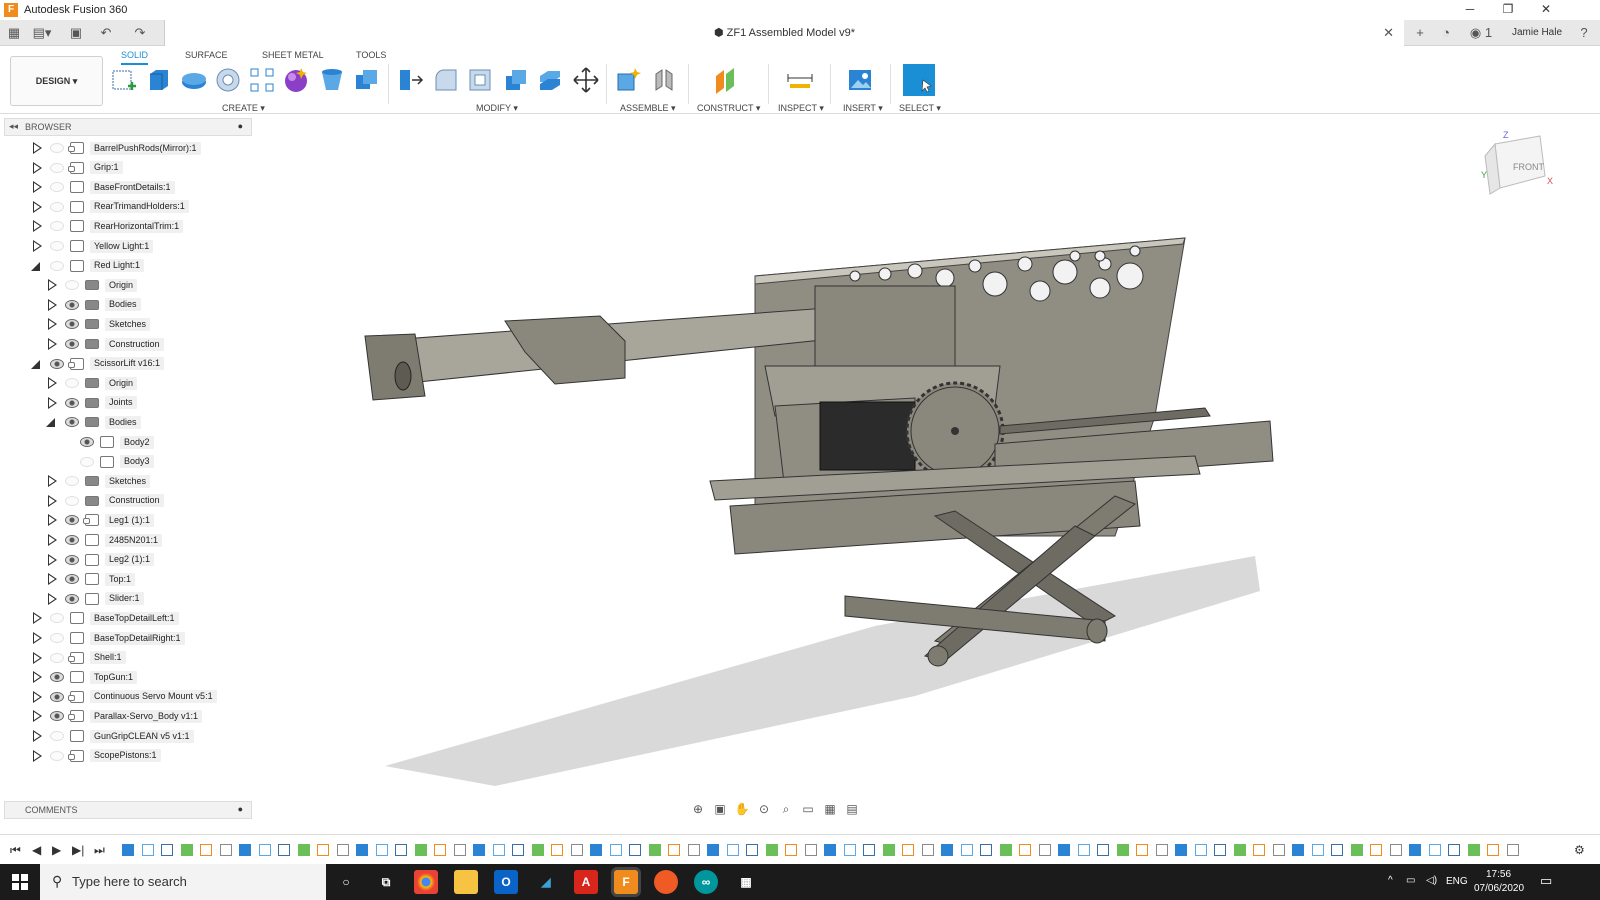 The width and height of the screenshot is (1600, 900). What do you see at coordinates (728, 108) in the screenshot?
I see `construct-group-label: CONSTRUCT ▾` at bounding box center [728, 108].